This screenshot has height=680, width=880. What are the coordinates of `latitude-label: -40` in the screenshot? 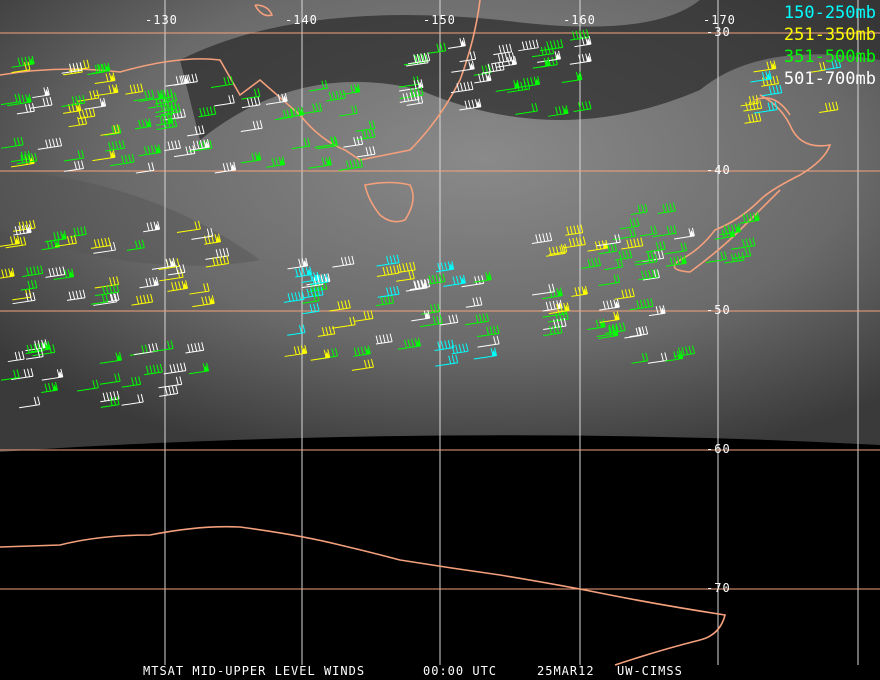 It's located at (718, 170).